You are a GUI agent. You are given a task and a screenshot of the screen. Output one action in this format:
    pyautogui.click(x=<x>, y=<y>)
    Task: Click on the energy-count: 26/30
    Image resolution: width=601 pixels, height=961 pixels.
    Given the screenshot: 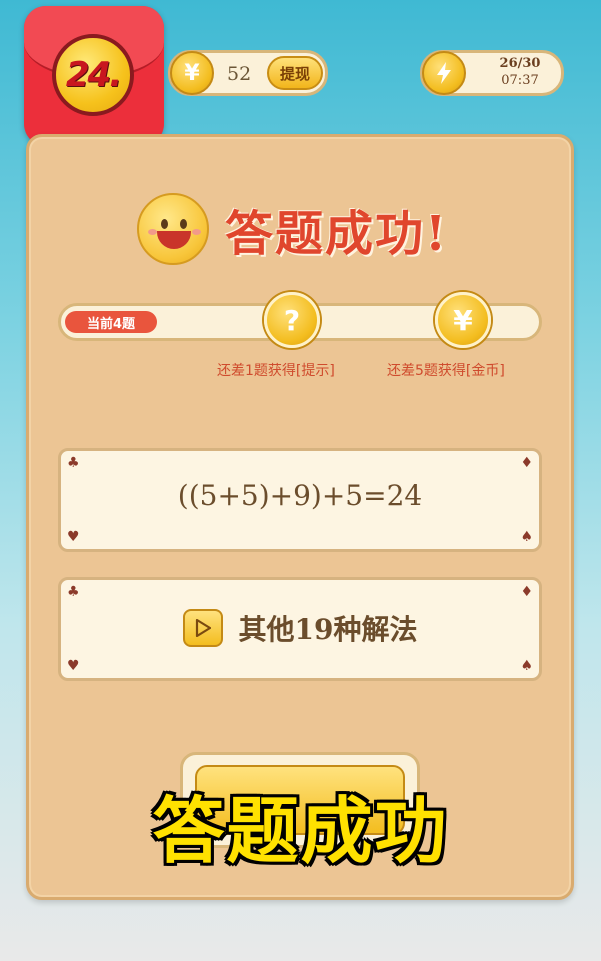 What is the action you would take?
    pyautogui.click(x=520, y=63)
    